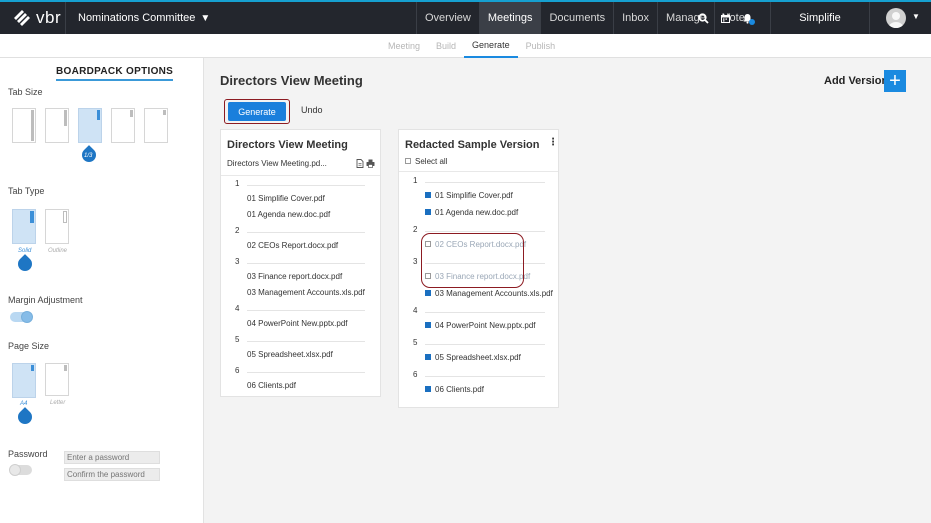  What do you see at coordinates (478, 357) in the screenshot?
I see `document-name: 05 Spreadsheet.xlsx.pdf` at bounding box center [478, 357].